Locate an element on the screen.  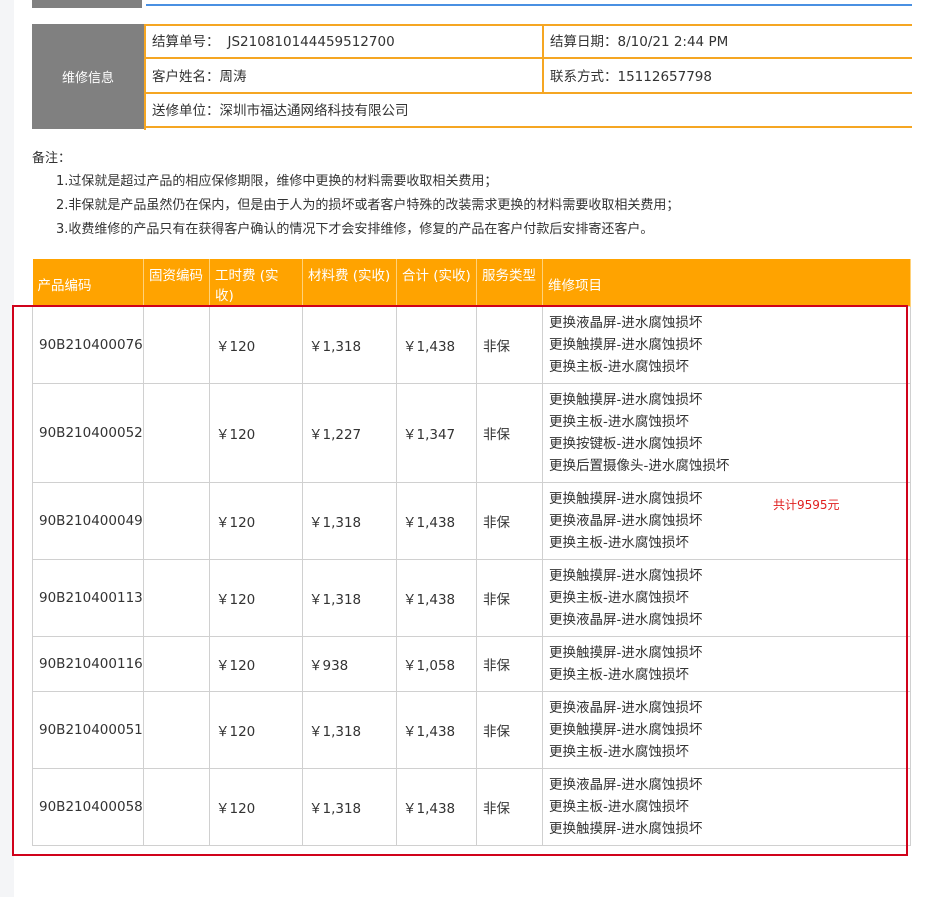
unit-label: 送修单位： is located at coordinates (186, 111).